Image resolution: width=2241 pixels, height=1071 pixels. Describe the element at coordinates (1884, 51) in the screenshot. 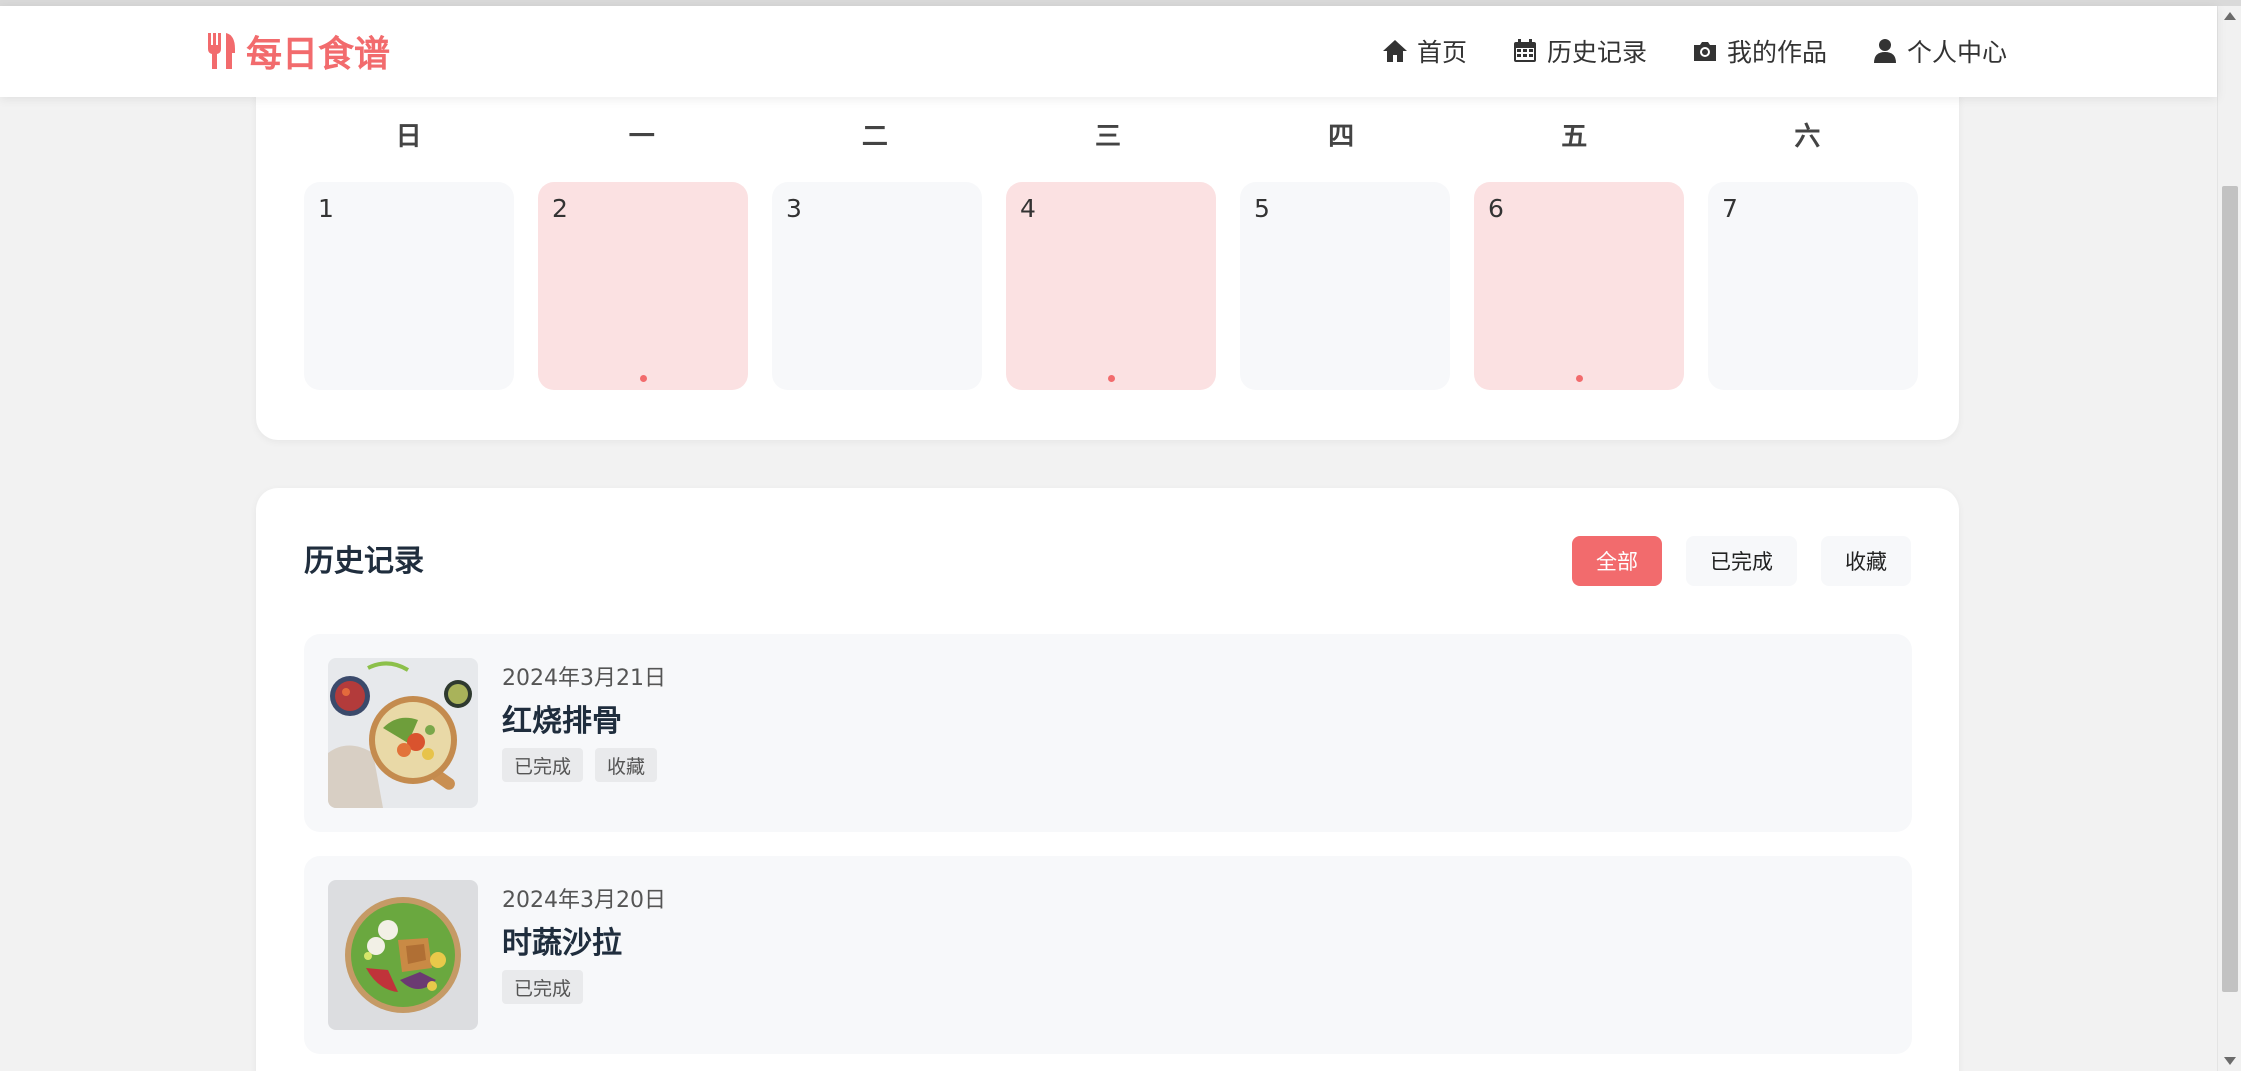

I see `user-icon` at that location.